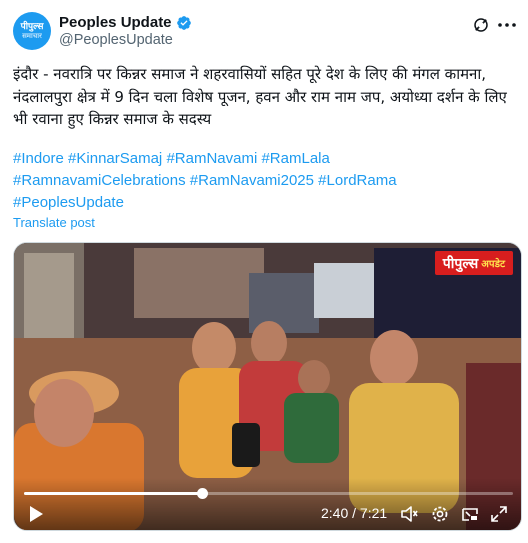  What do you see at coordinates (115, 22) in the screenshot?
I see `display-name: Peoples Update` at bounding box center [115, 22].